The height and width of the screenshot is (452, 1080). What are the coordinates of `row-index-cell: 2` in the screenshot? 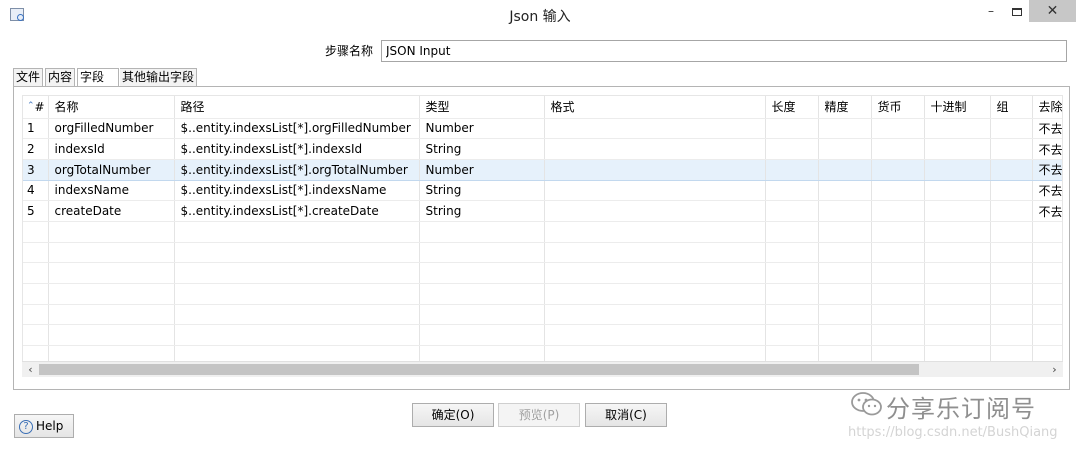 It's located at (36, 149).